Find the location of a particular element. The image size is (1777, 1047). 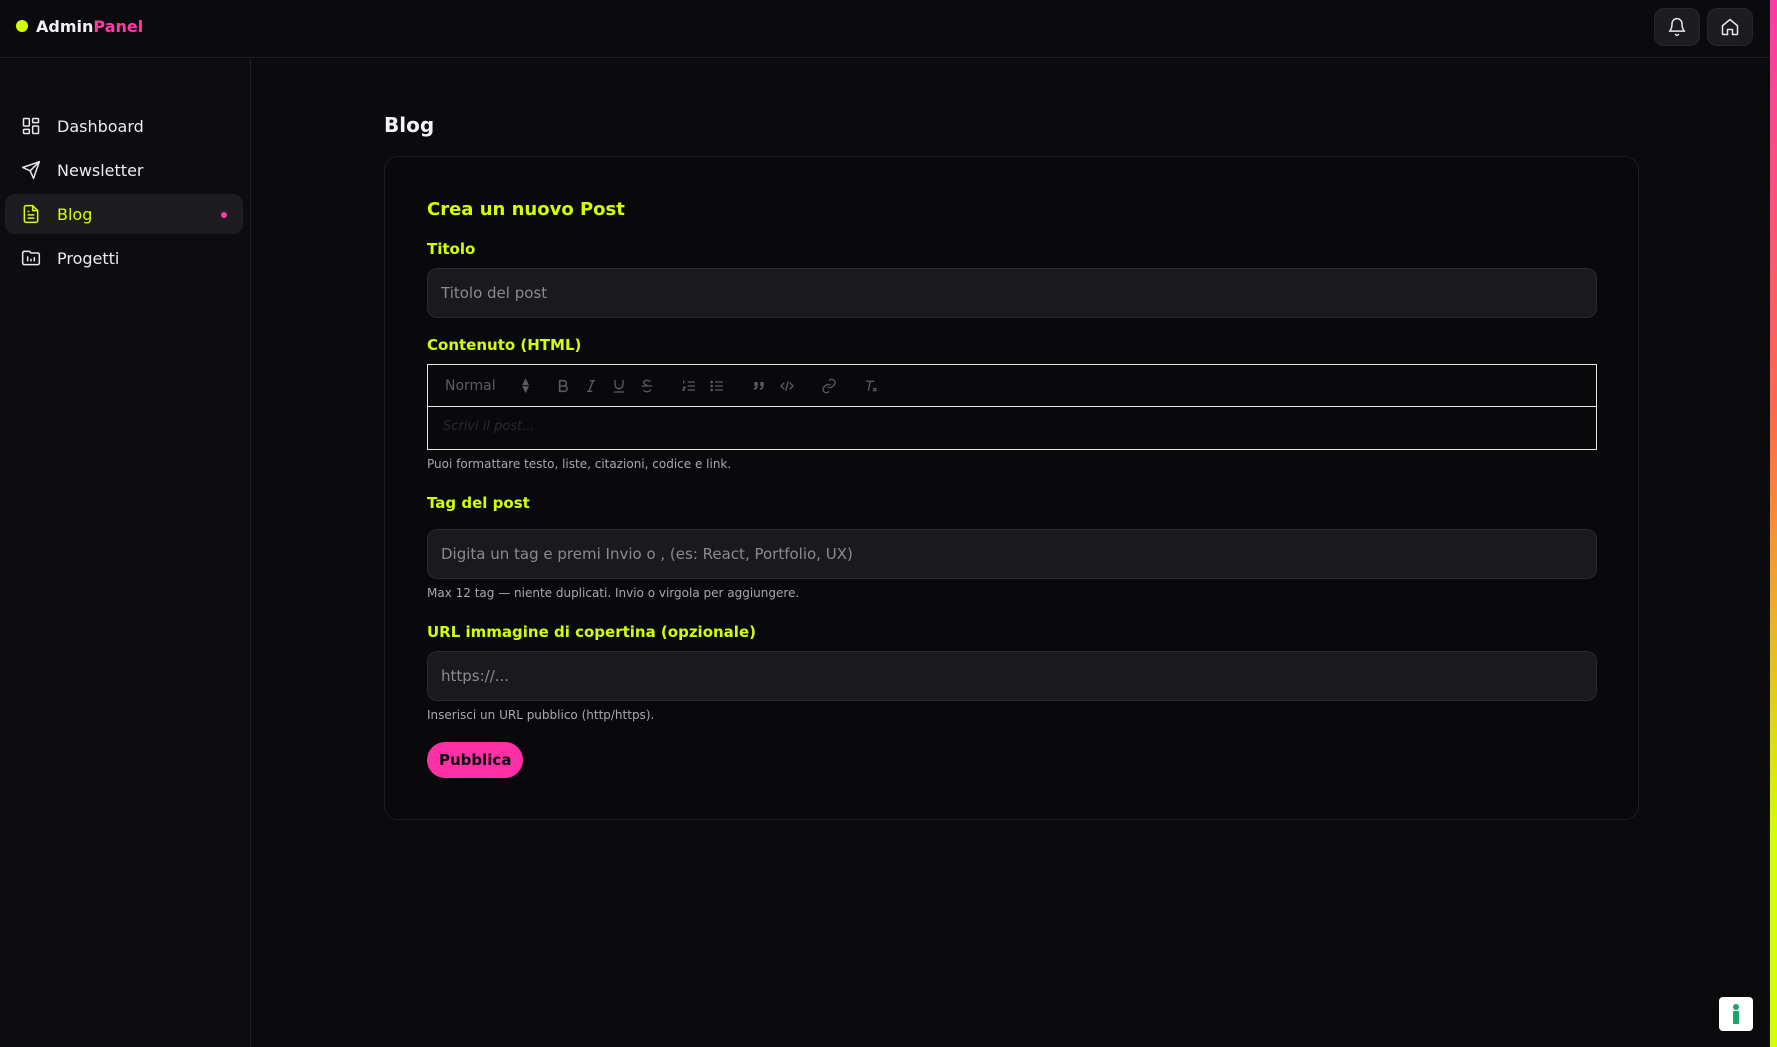

page-title: Blog is located at coordinates (409, 125).